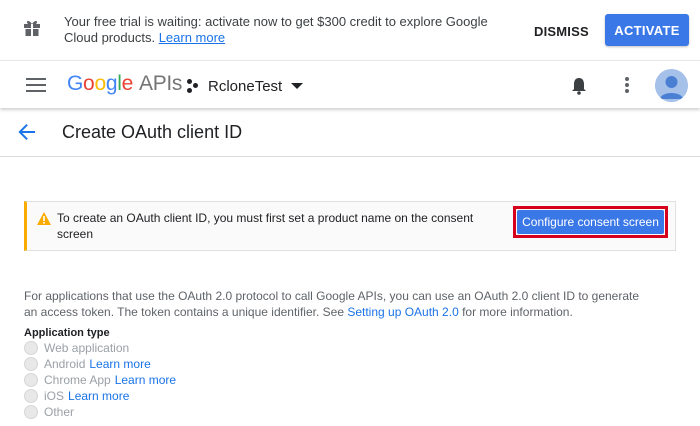 Image resolution: width=700 pixels, height=426 pixels. What do you see at coordinates (515, 312) in the screenshot?
I see `description-text-end: for more information.` at bounding box center [515, 312].